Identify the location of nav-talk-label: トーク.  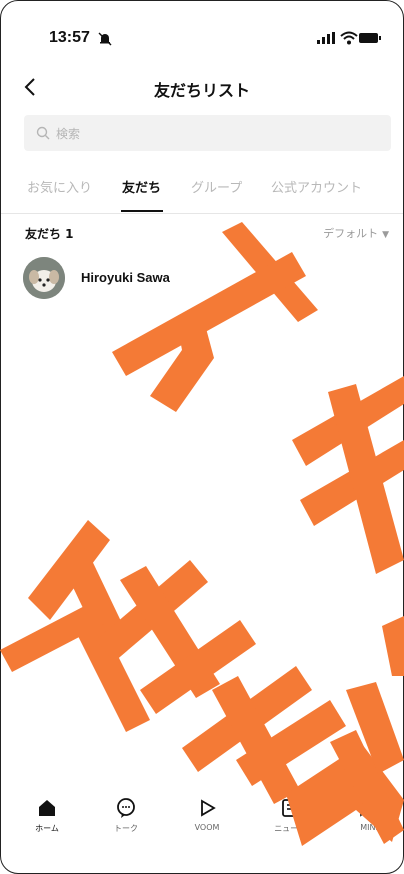
(126, 828).